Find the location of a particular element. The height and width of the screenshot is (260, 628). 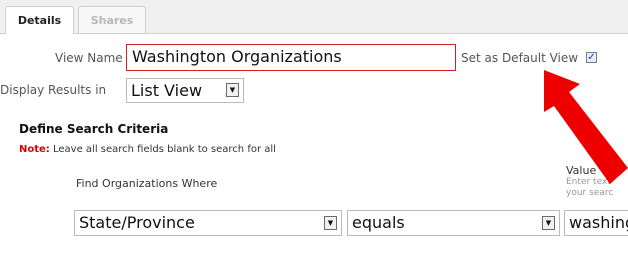

operator-select-value: equals is located at coordinates (378, 222).